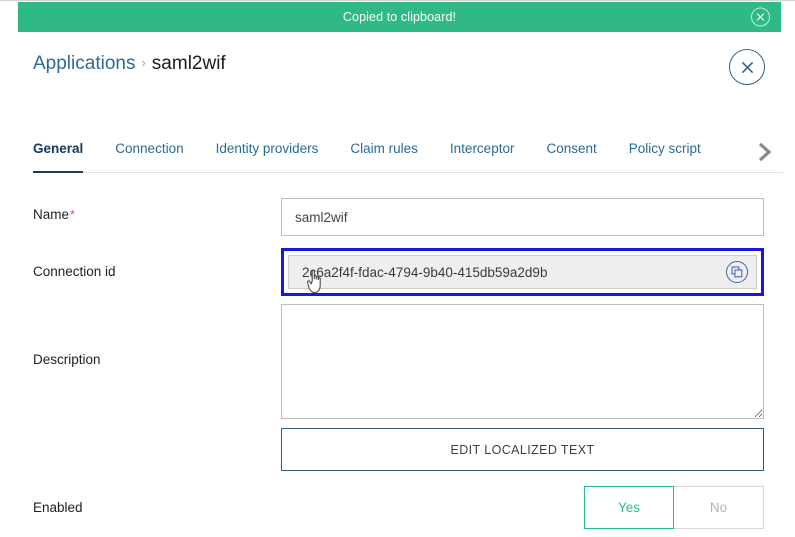 The width and height of the screenshot is (795, 537). Describe the element at coordinates (665, 153) in the screenshot. I see `tab-policy-script: Policy script` at that location.